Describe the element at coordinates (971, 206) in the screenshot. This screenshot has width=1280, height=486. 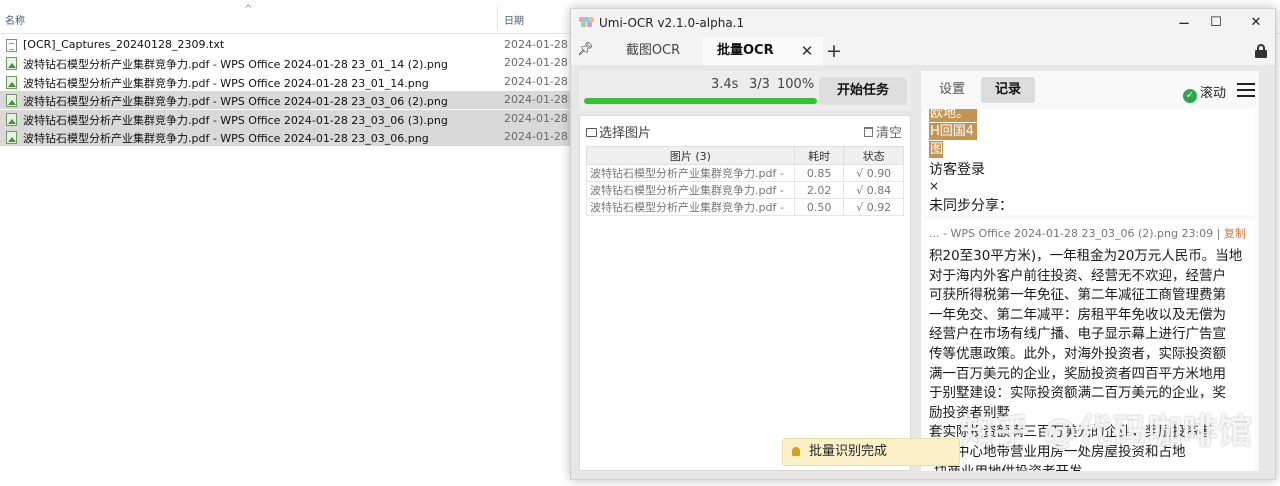
I see `result-text-line: 未同步分享：` at that location.